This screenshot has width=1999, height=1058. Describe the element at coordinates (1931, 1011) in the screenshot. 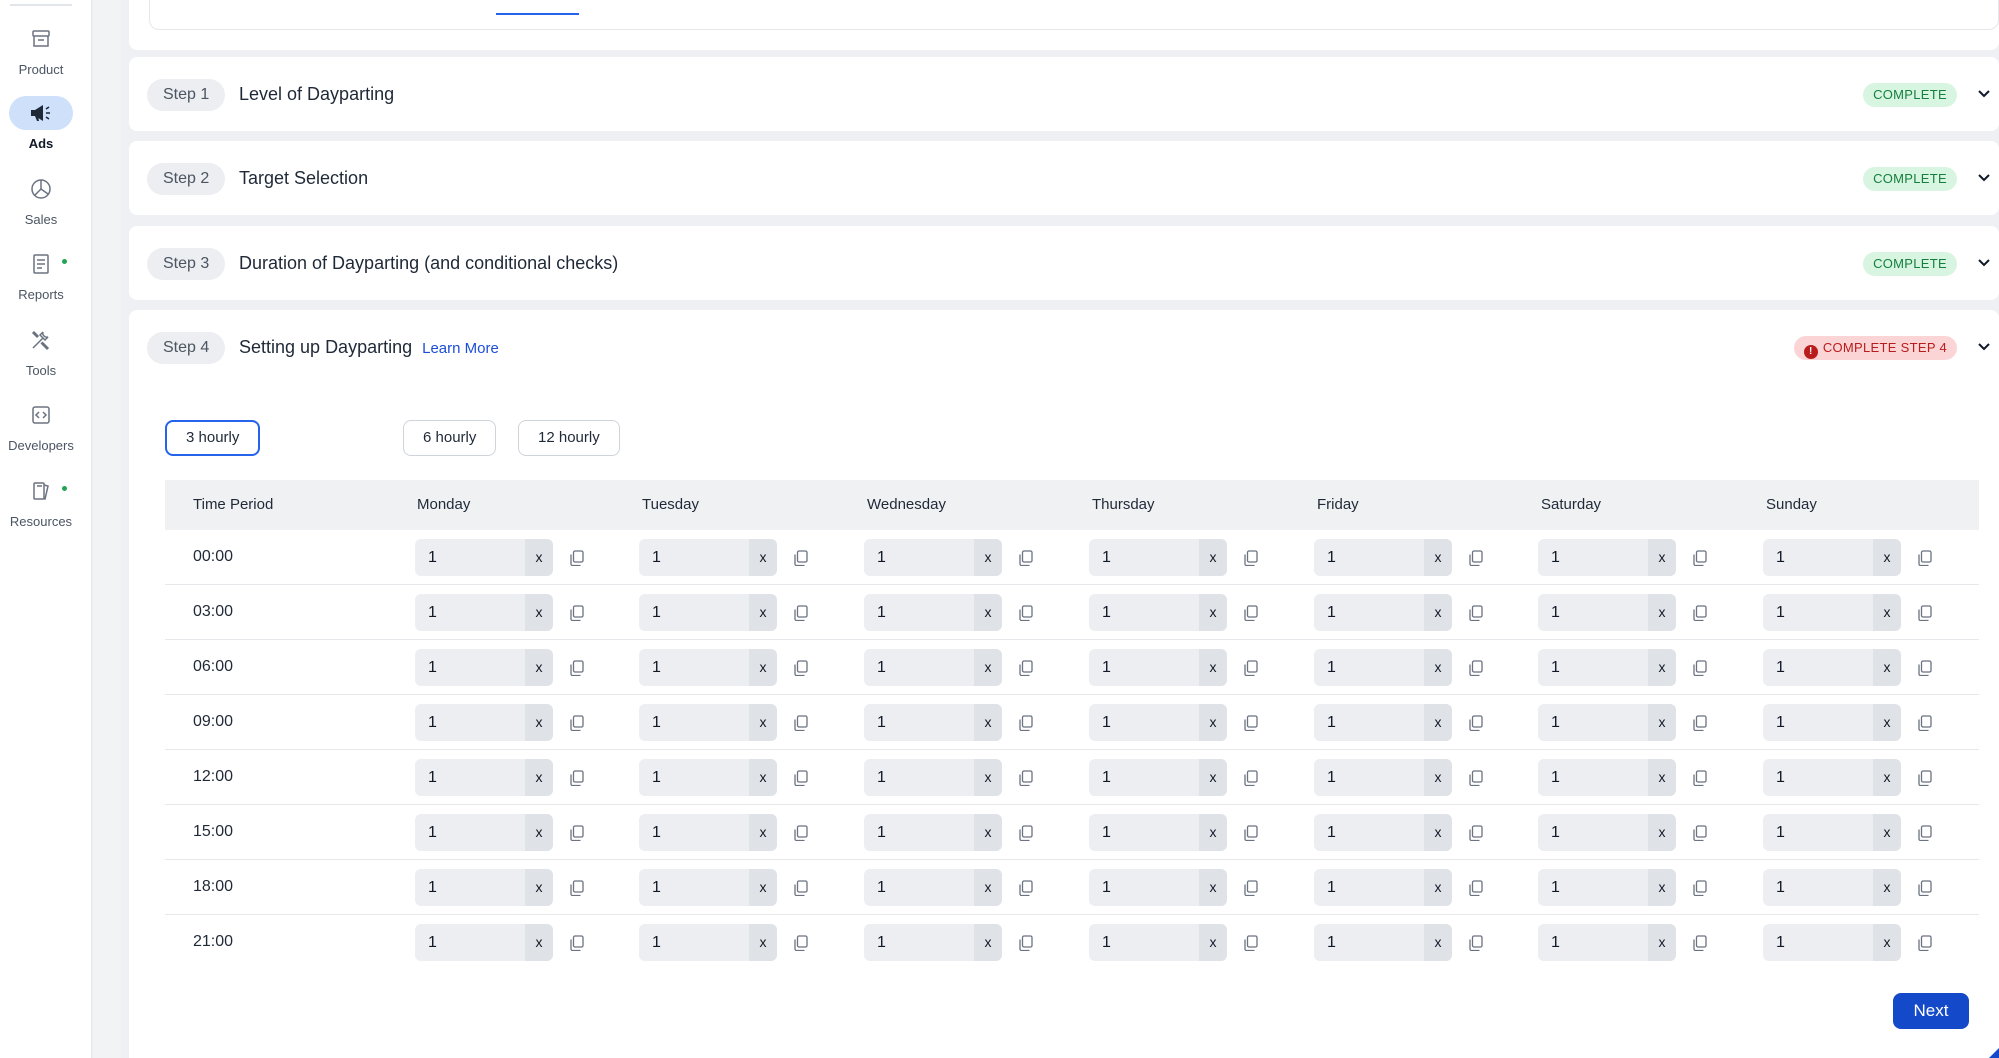

I see `next-button: Next` at that location.